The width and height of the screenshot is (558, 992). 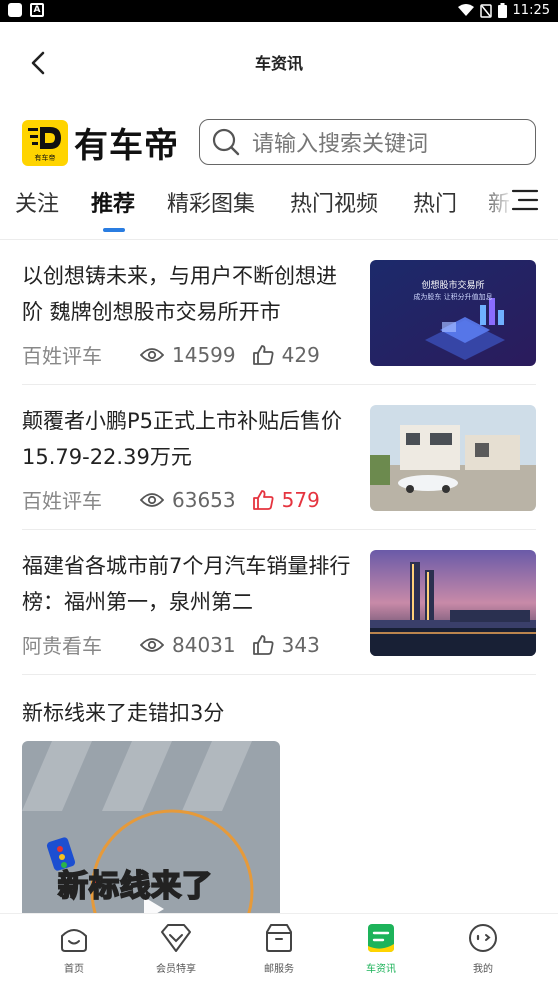 What do you see at coordinates (381, 969) in the screenshot?
I see `nav-label: 车资讯` at bounding box center [381, 969].